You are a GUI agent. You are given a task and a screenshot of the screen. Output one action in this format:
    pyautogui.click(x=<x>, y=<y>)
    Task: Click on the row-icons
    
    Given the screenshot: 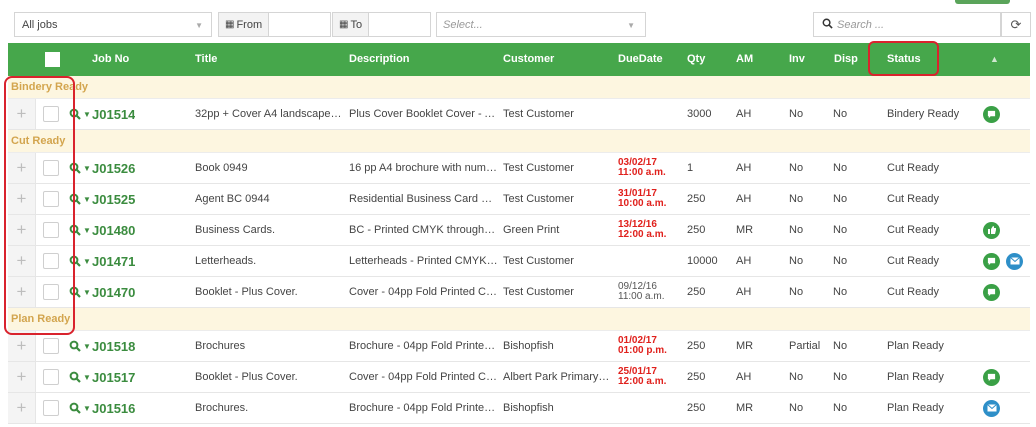 What is the action you would take?
    pyautogui.click(x=991, y=292)
    